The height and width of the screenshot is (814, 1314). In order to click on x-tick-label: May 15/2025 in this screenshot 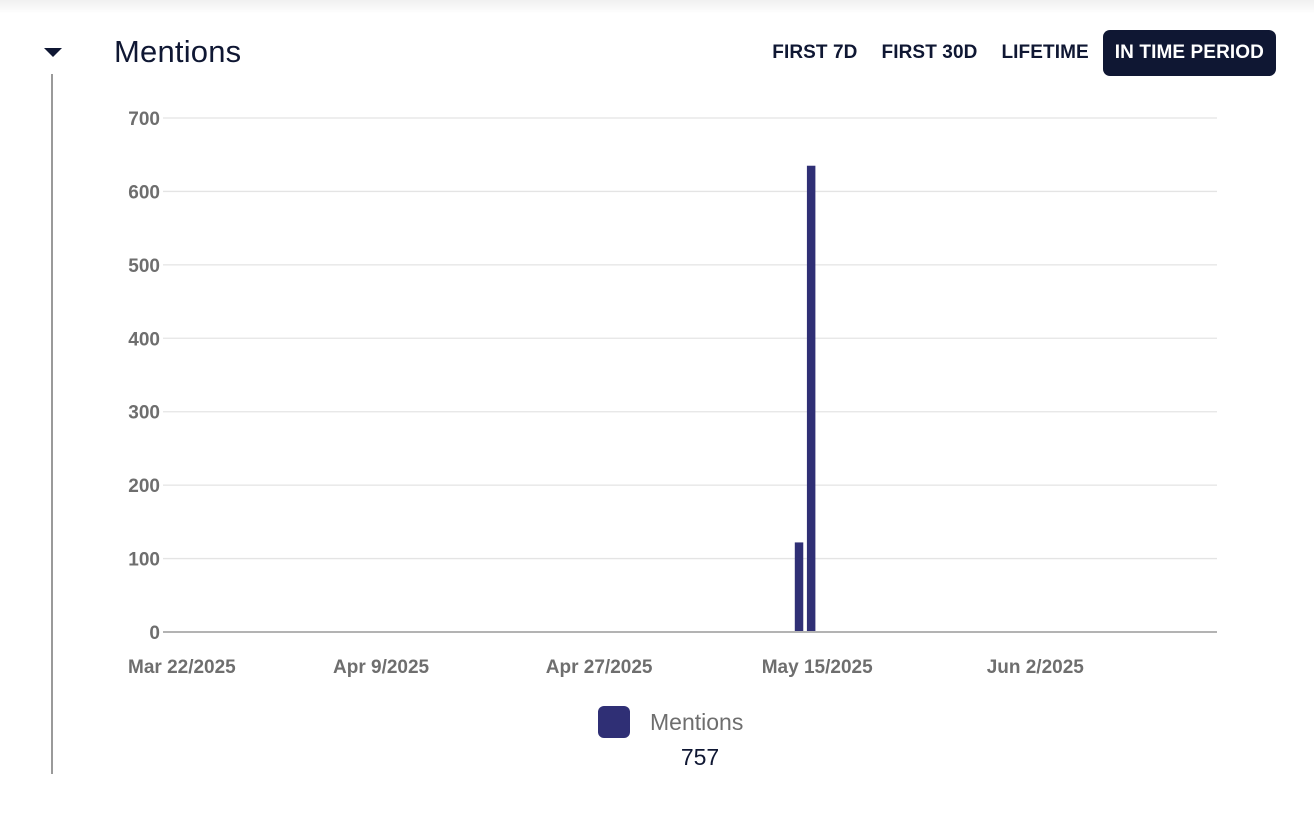, I will do `click(817, 667)`.